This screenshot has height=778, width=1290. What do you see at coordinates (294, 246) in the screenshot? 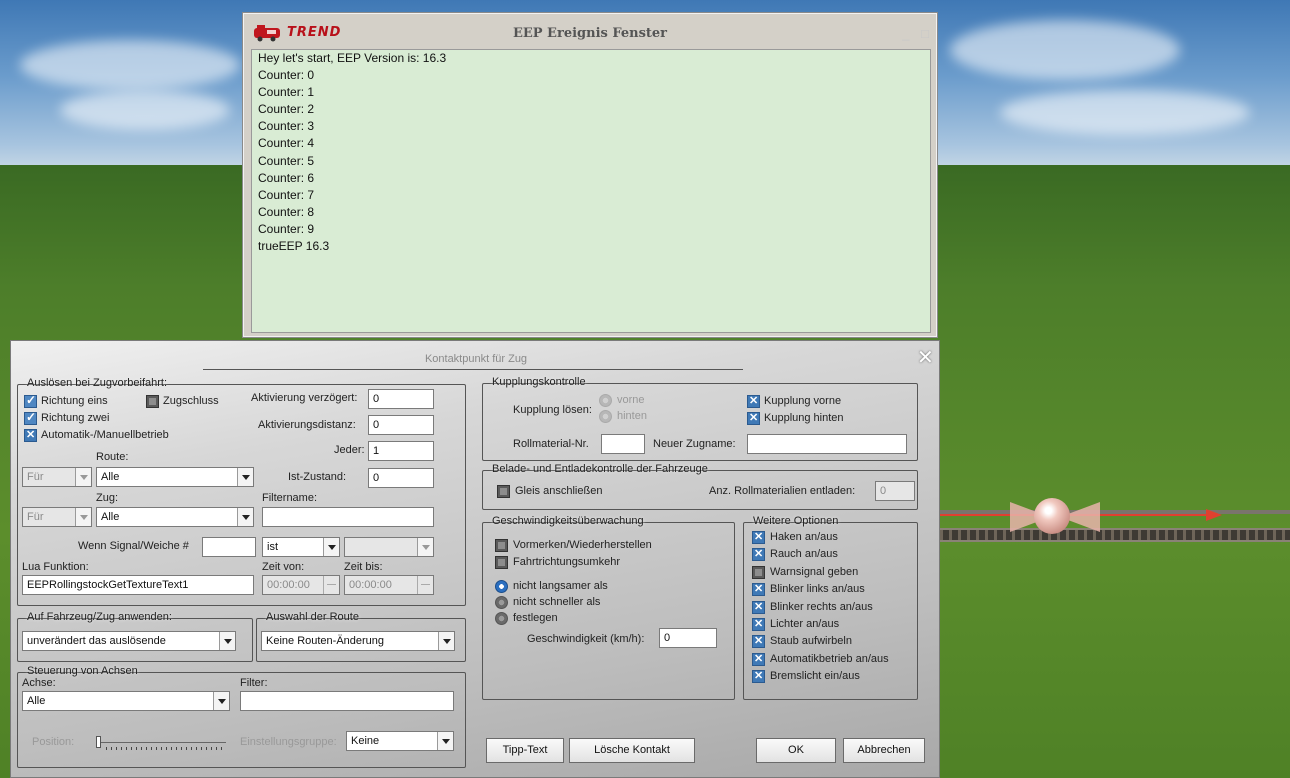
I see `log-line: trueEEP 16.3` at bounding box center [294, 246].